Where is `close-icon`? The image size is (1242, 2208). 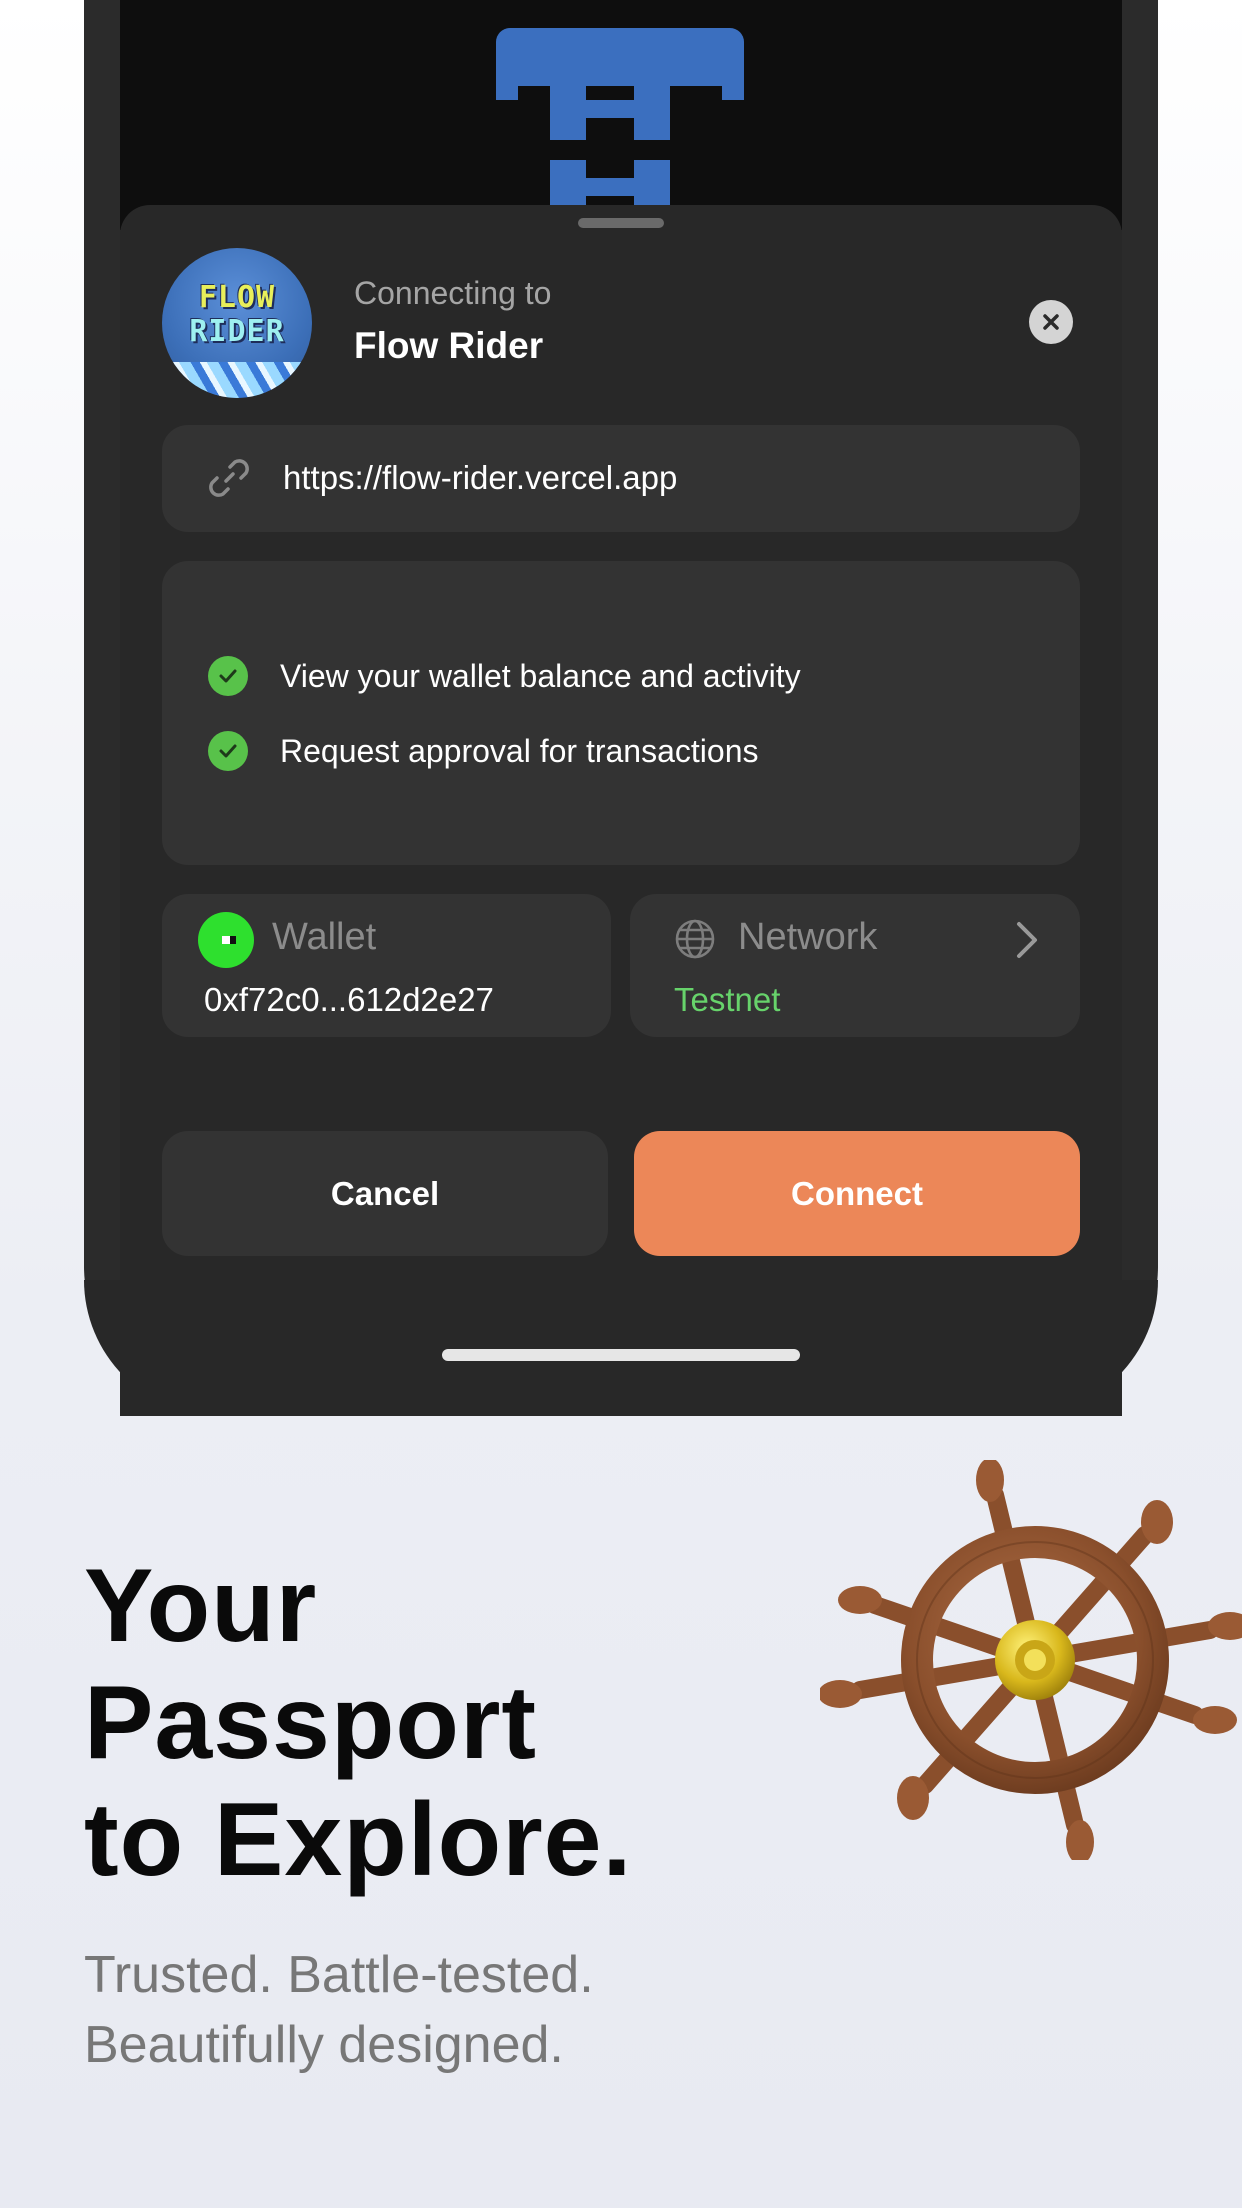 close-icon is located at coordinates (1051, 322).